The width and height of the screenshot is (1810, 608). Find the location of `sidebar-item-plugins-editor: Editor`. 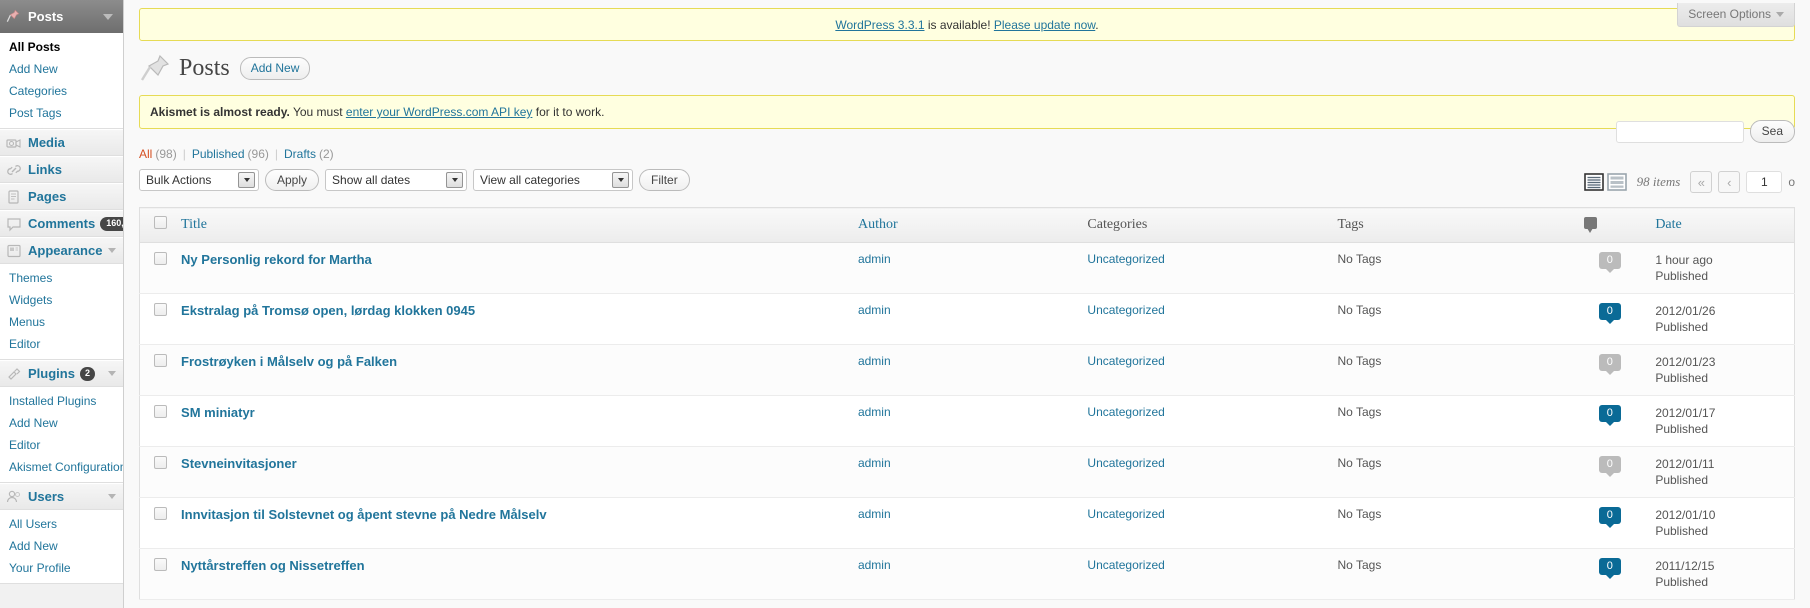

sidebar-item-plugins-editor: Editor is located at coordinates (61, 445).